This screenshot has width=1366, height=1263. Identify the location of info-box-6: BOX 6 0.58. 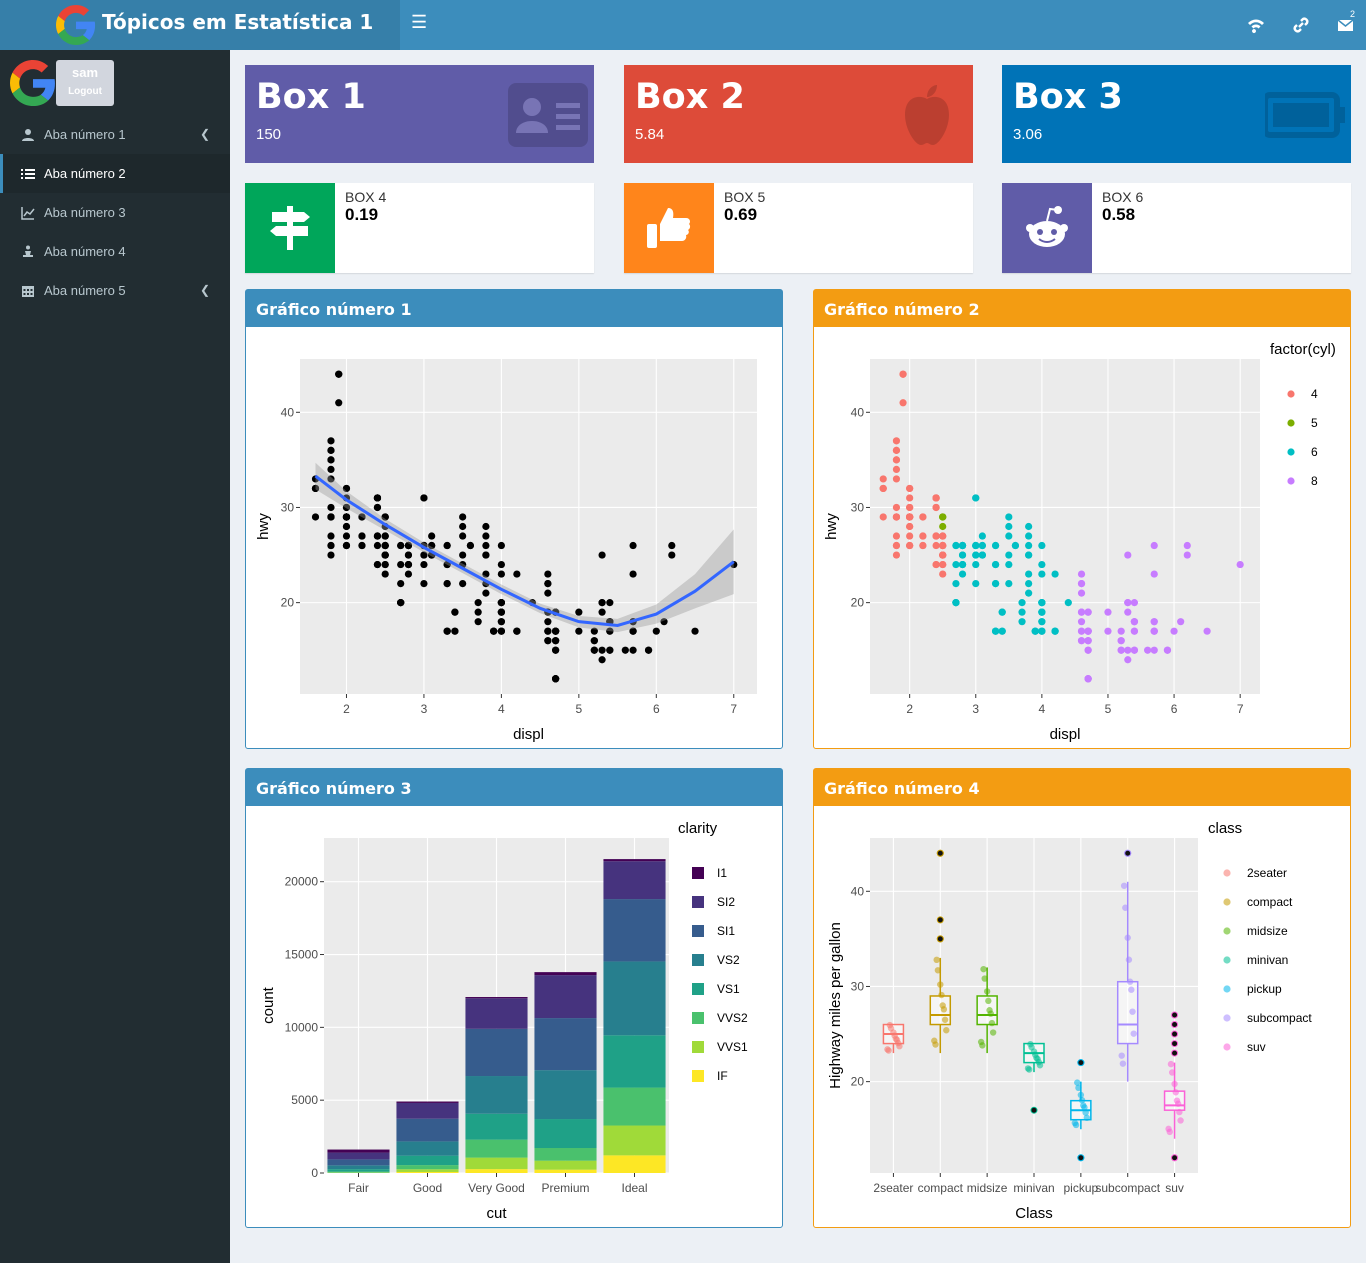
(1176, 228).